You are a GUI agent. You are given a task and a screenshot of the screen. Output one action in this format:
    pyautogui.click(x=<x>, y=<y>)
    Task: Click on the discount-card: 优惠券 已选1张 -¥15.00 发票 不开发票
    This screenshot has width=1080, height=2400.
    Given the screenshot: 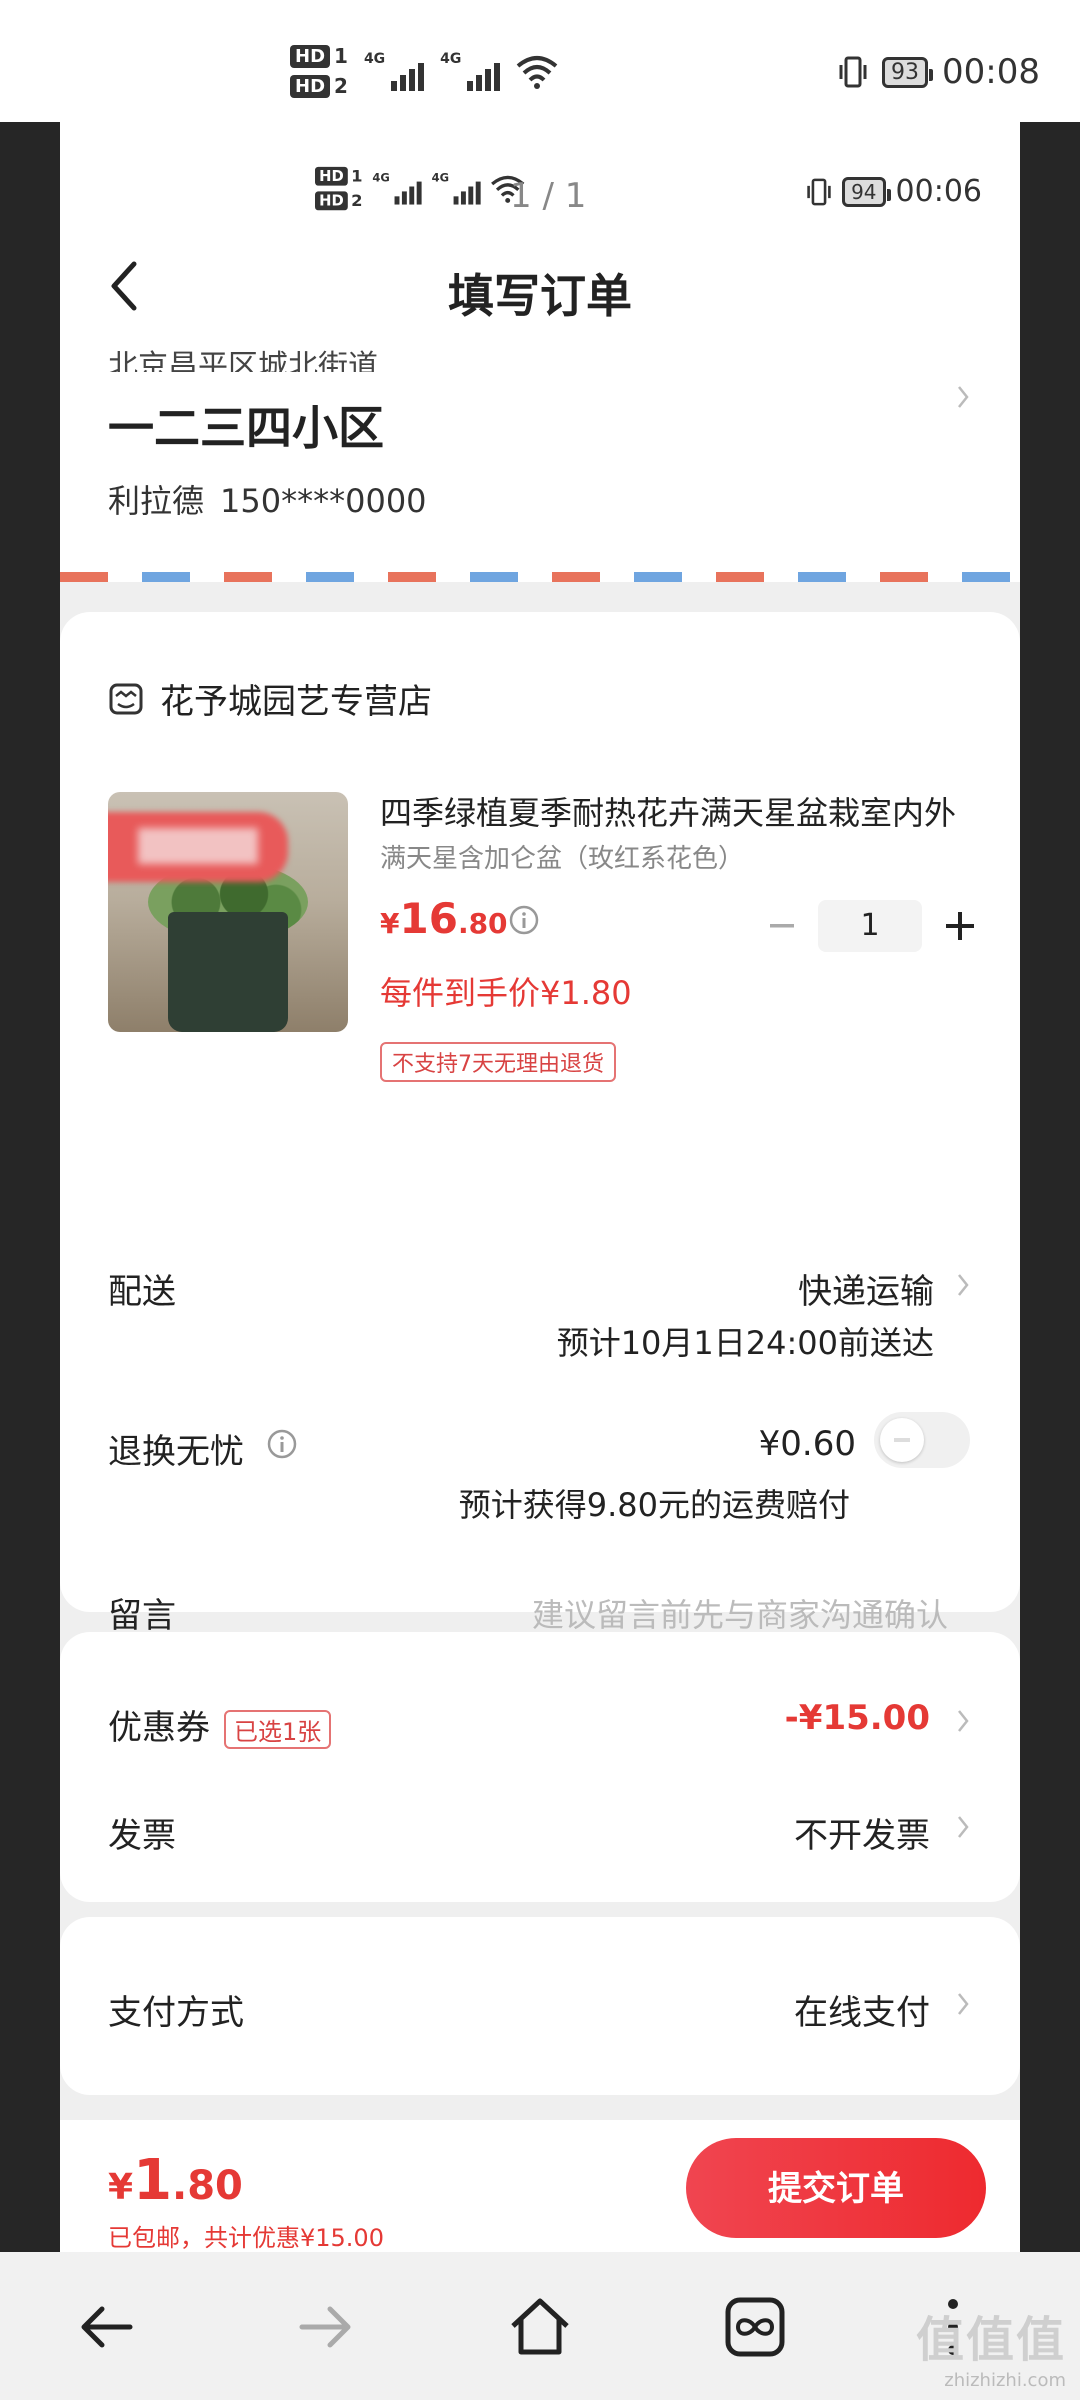 What is the action you would take?
    pyautogui.click(x=540, y=1767)
    